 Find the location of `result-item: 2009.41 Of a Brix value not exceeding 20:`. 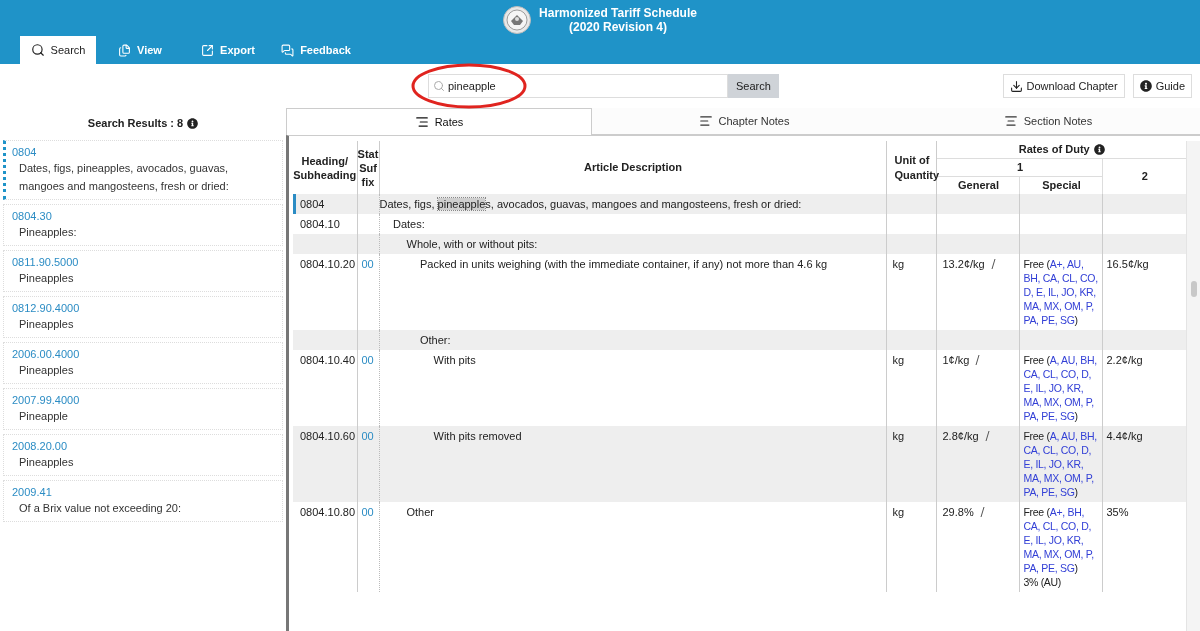

result-item: 2009.41 Of a Brix value not exceeding 20: is located at coordinates (143, 501).